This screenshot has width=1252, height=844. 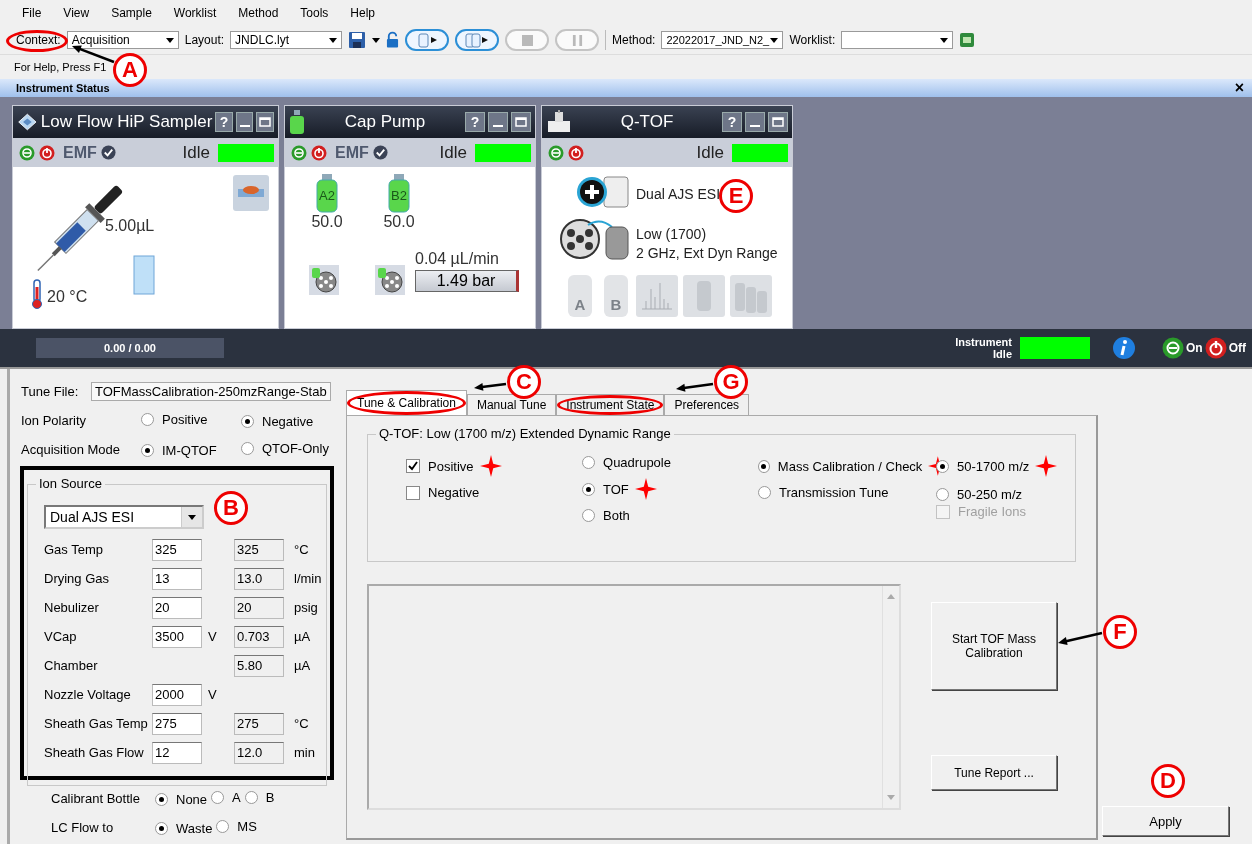 What do you see at coordinates (211, 391) in the screenshot?
I see `tune-file-field: TOFMassCalibration-250mzRange-Stab` at bounding box center [211, 391].